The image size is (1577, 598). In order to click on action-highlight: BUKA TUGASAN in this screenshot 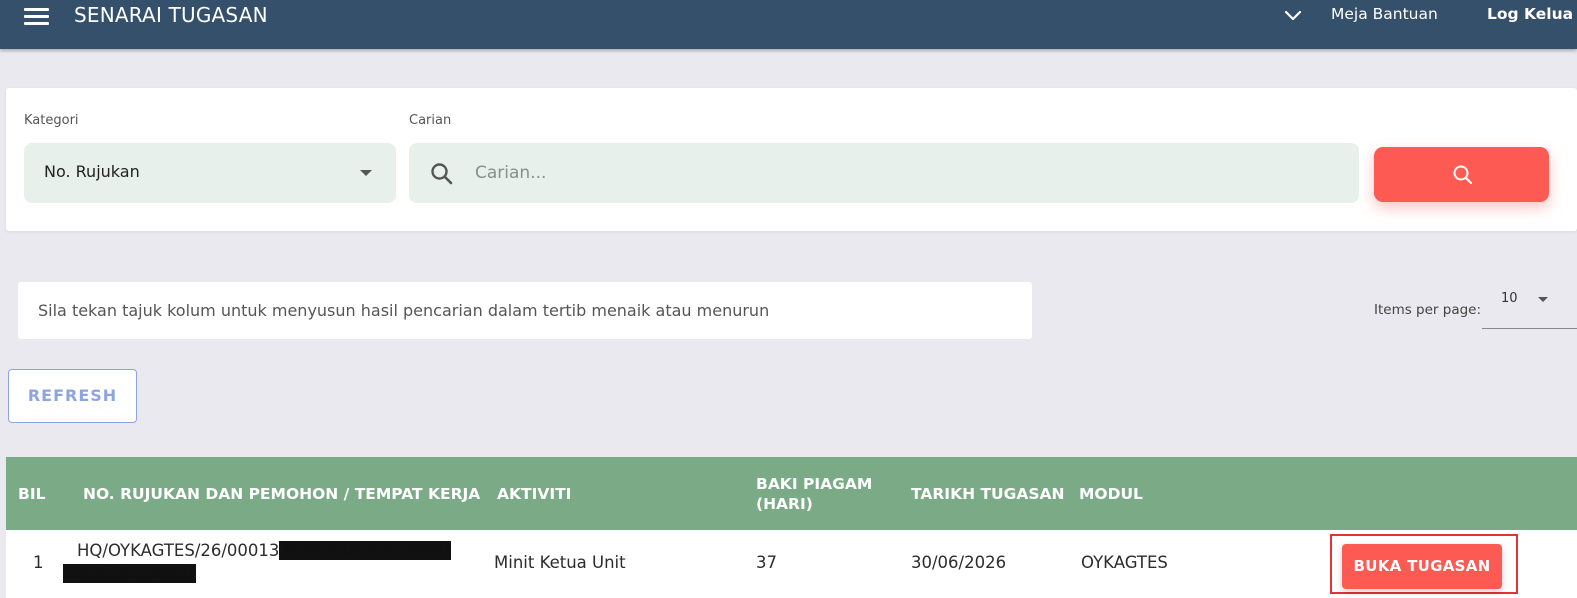, I will do `click(1424, 564)`.